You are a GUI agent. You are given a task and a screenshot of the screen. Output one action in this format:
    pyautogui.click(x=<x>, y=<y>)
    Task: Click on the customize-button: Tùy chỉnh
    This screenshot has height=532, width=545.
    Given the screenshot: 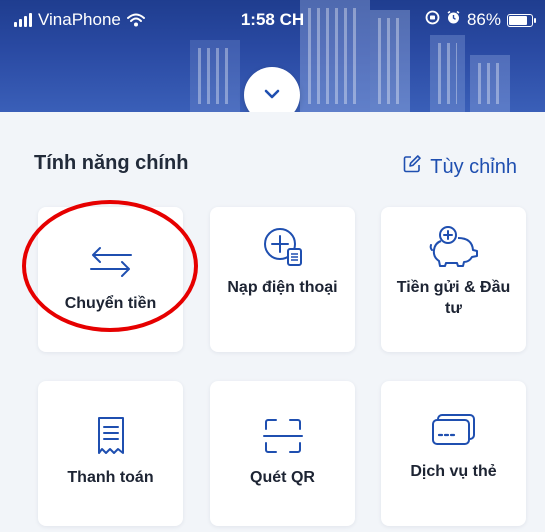 What is the action you would take?
    pyautogui.click(x=459, y=167)
    